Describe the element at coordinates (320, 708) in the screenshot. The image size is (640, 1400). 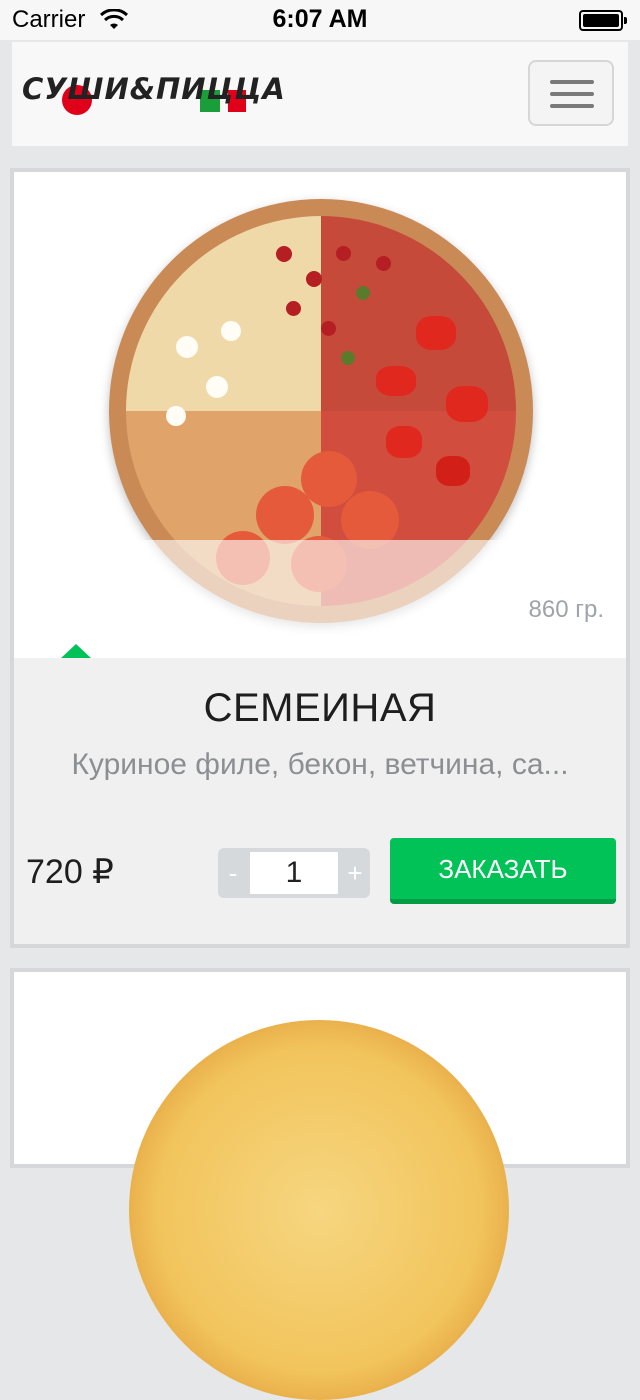
I see `product-title: СЕМЕИНАЯ` at that location.